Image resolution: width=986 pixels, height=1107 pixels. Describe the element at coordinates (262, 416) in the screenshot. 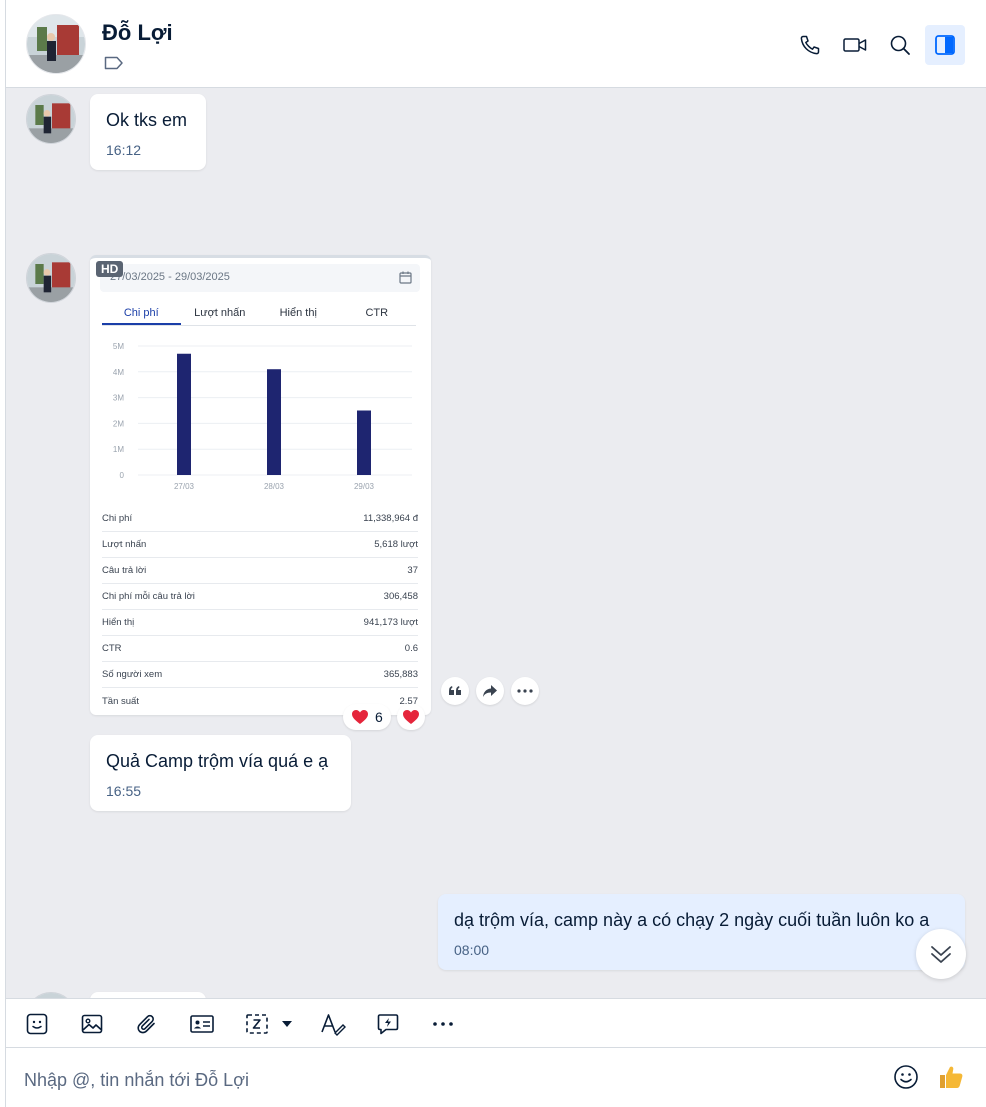

I see `bar-chart: 0 1M 2M 3M 4M 5M 27/03 28/03 29/03` at that location.